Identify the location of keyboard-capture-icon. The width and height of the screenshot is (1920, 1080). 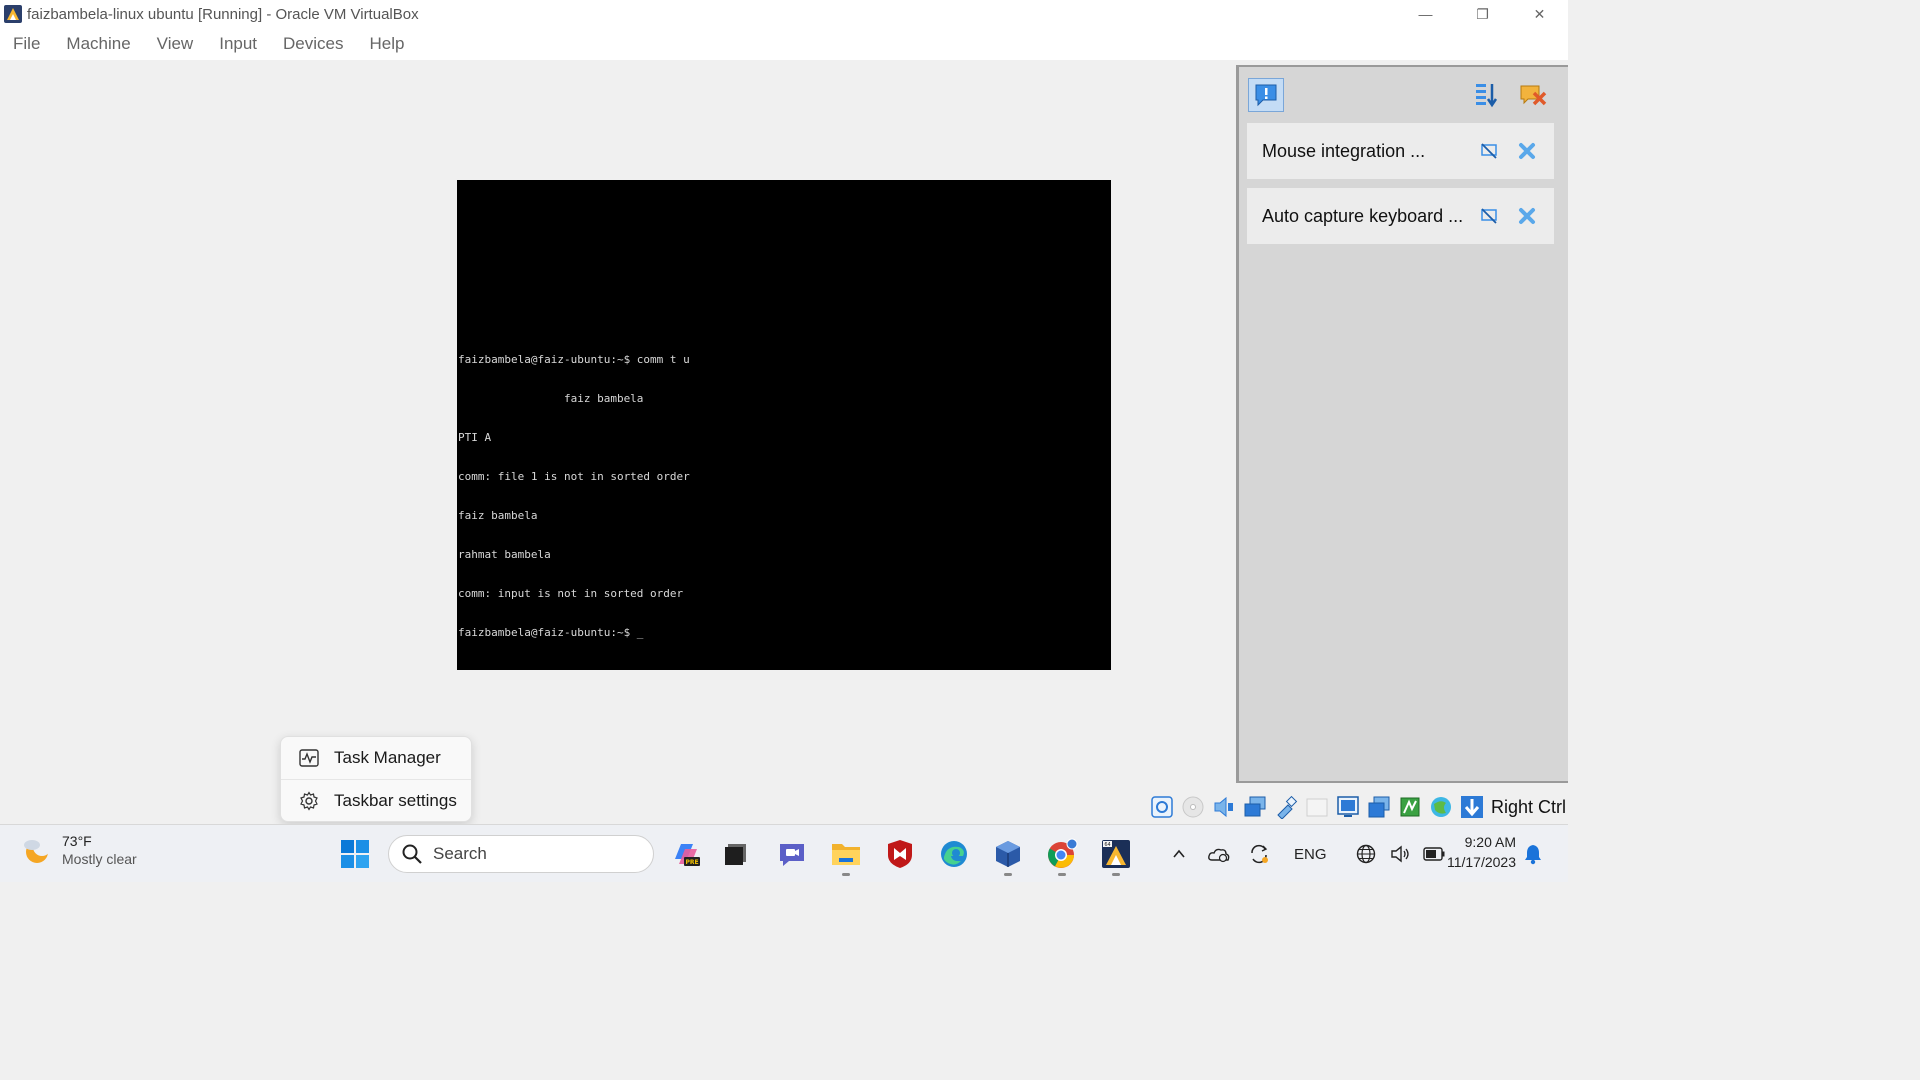
(1471, 807).